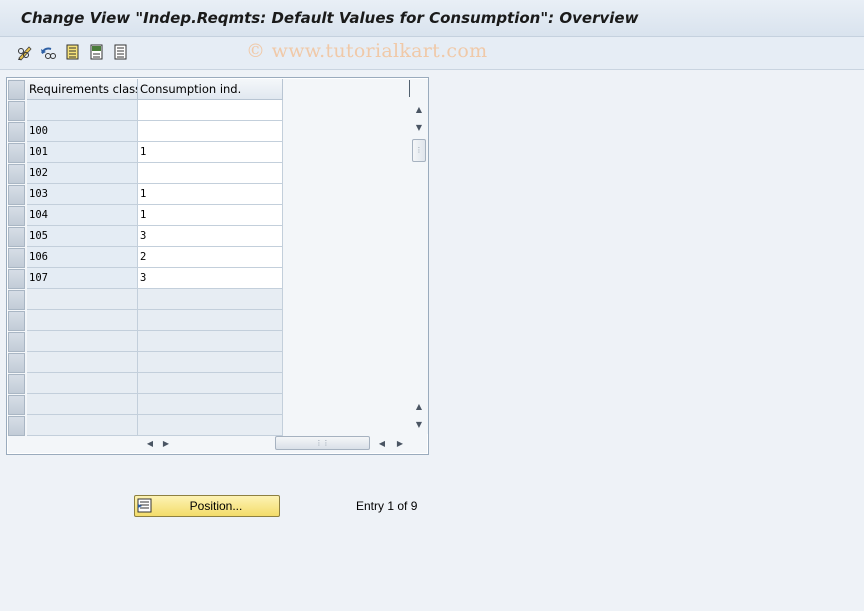 The image size is (864, 611). What do you see at coordinates (387, 506) in the screenshot?
I see `entry-counter: Entry 1 of 9` at bounding box center [387, 506].